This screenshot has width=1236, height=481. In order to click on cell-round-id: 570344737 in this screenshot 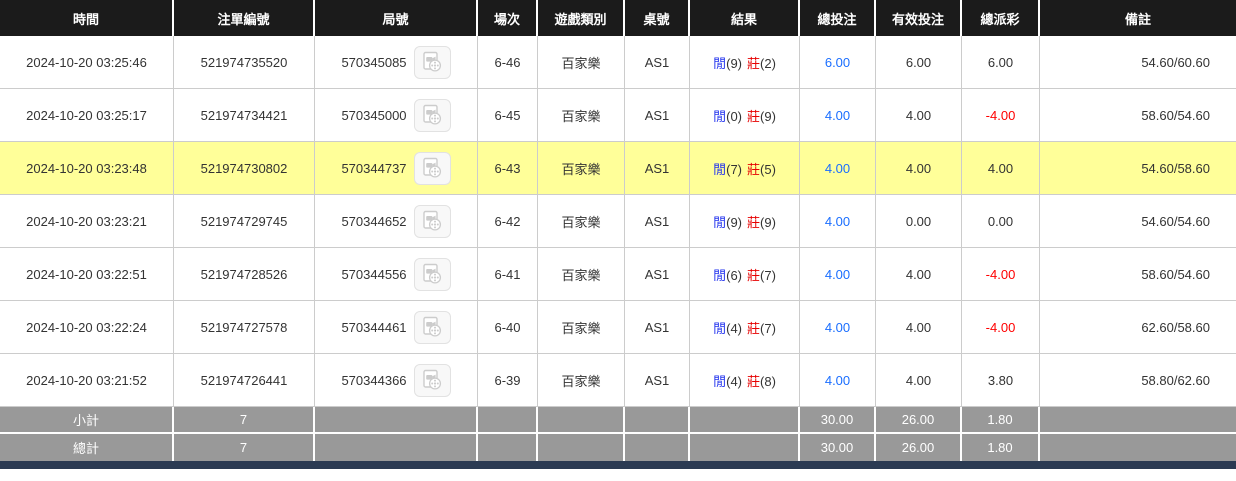, I will do `click(396, 168)`.